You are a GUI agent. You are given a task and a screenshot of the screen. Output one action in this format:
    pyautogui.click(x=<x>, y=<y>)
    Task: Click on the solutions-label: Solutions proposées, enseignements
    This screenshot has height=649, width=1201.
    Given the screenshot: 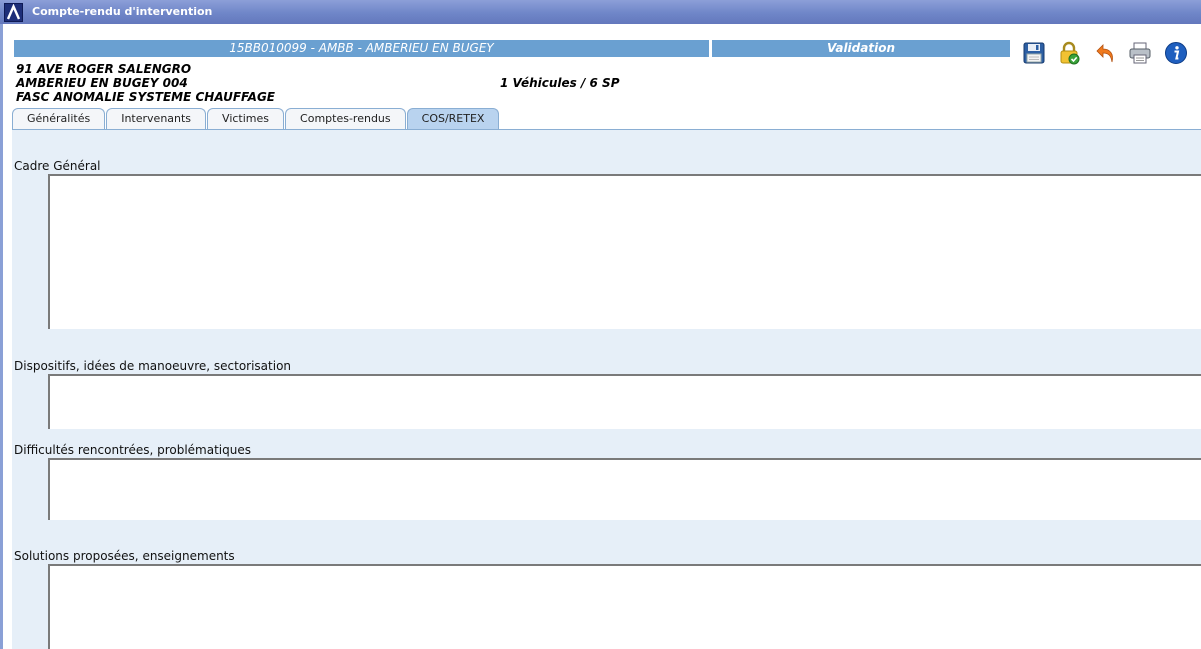 What is the action you would take?
    pyautogui.click(x=124, y=556)
    